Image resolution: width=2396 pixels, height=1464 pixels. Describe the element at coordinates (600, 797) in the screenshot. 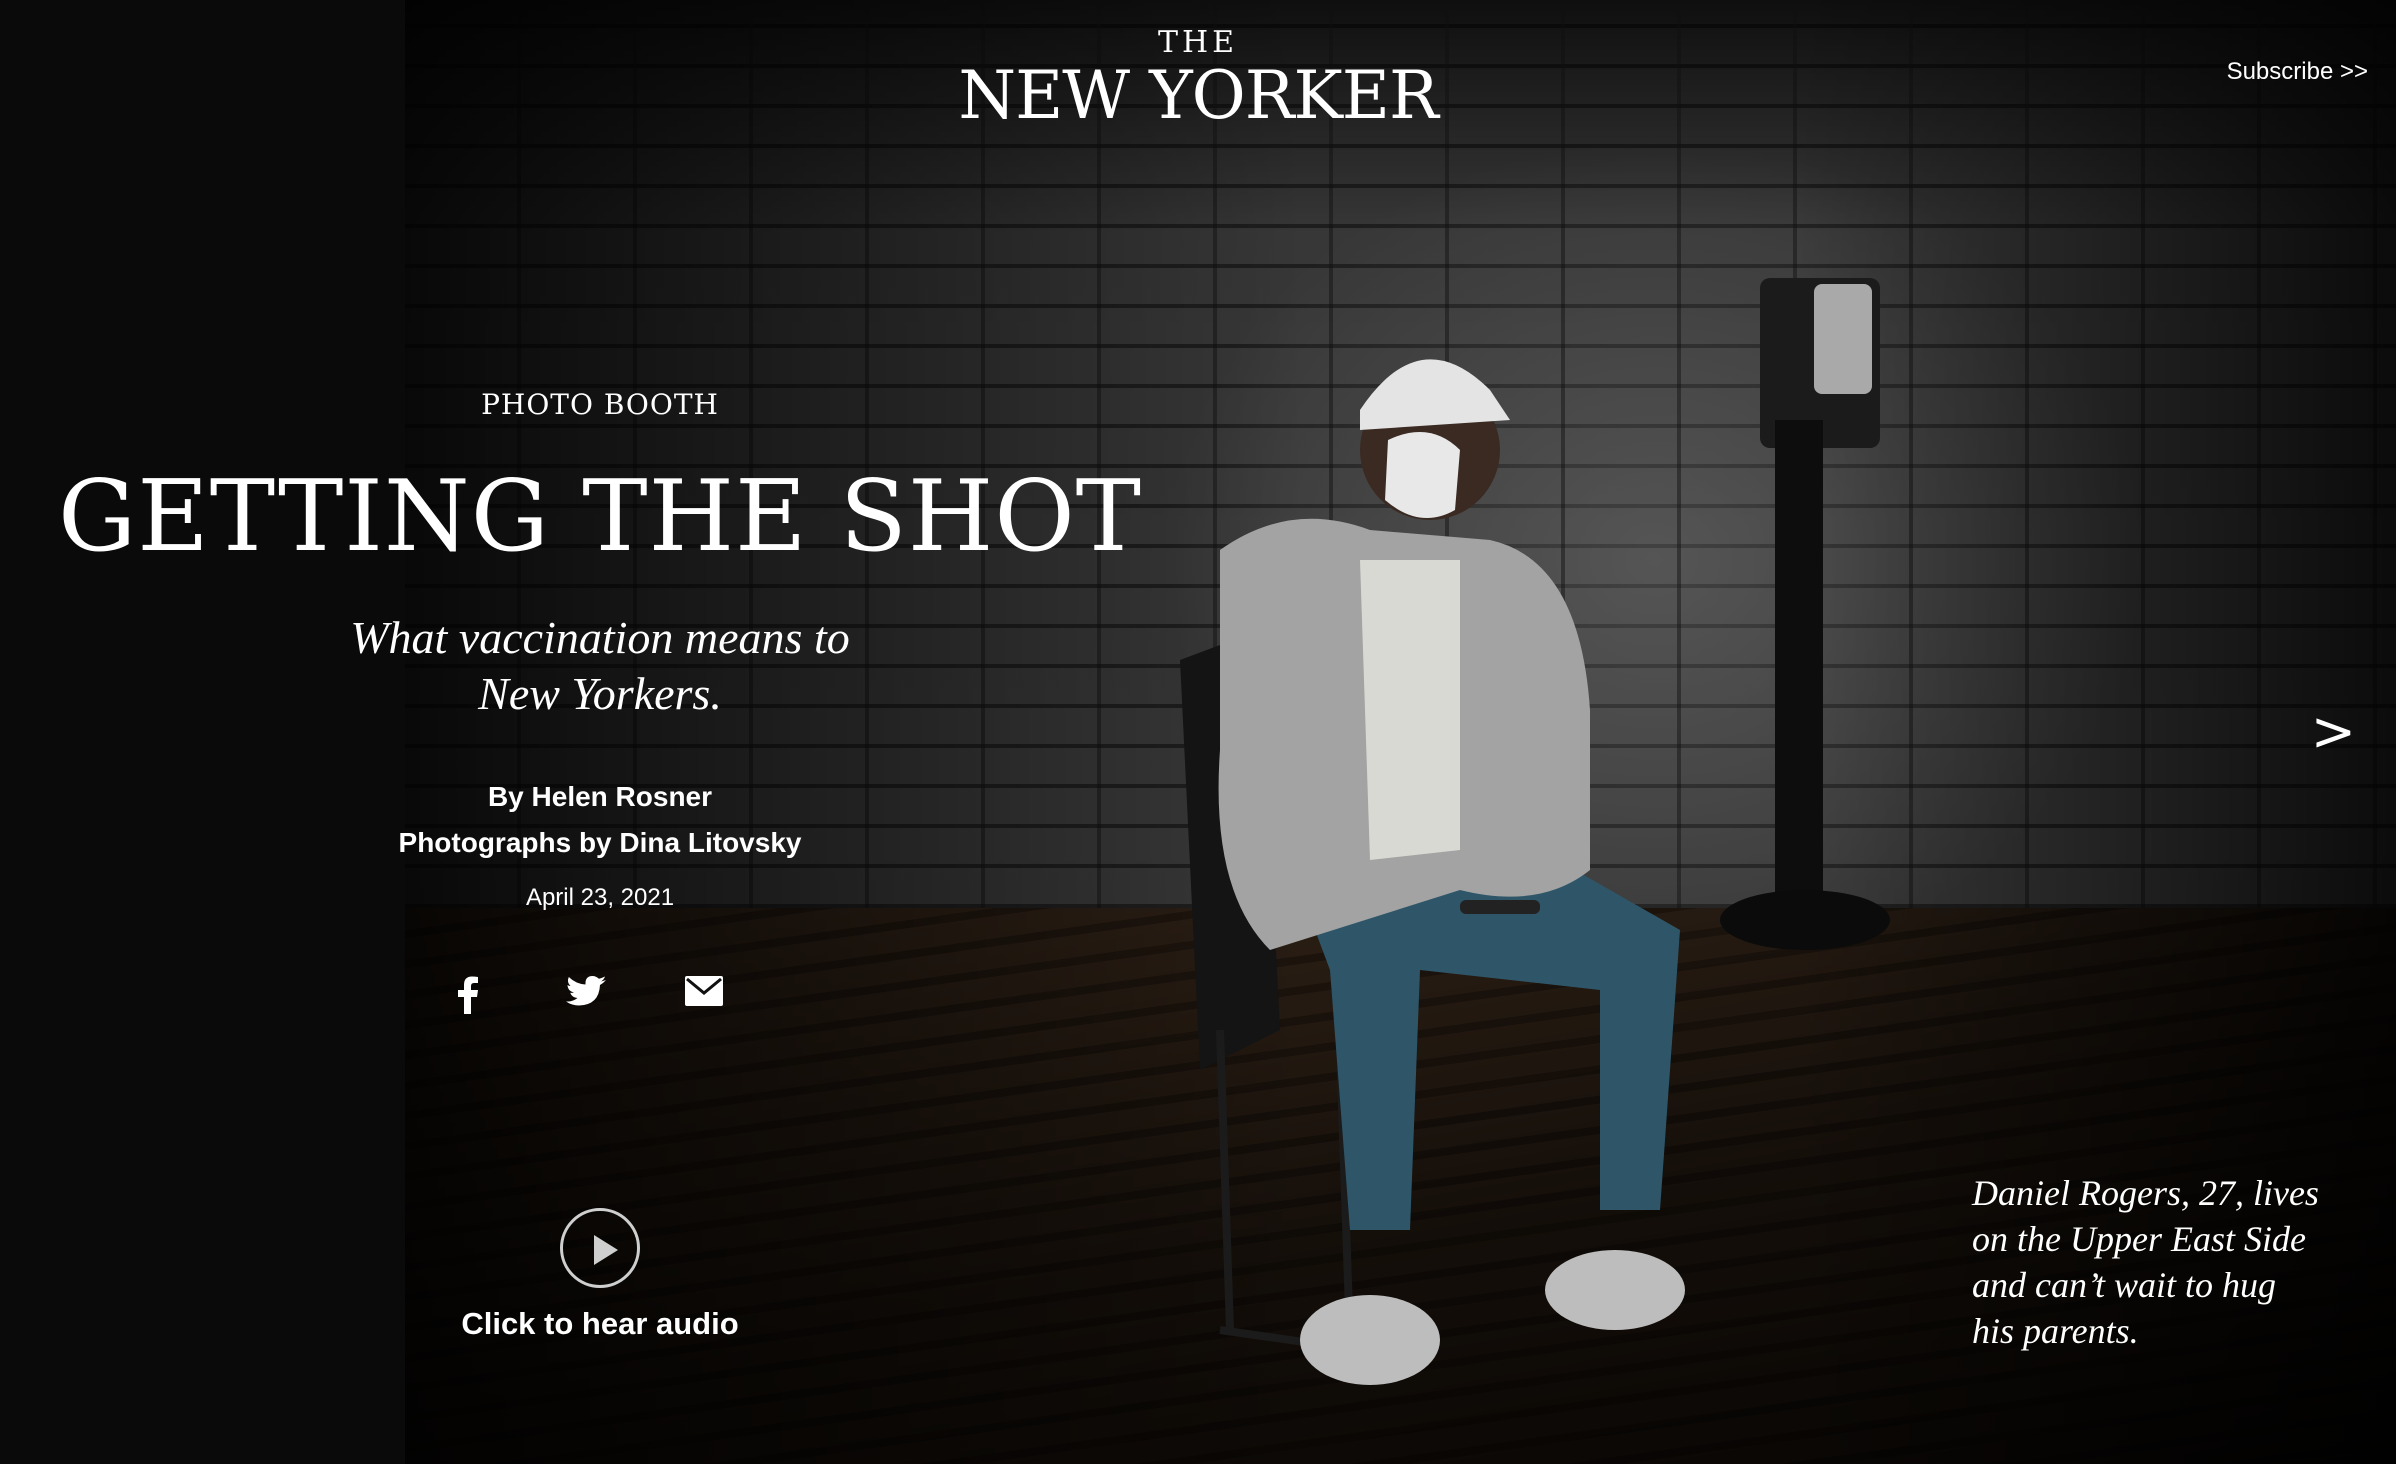

I see `author-byline: By Helen Rosner` at that location.